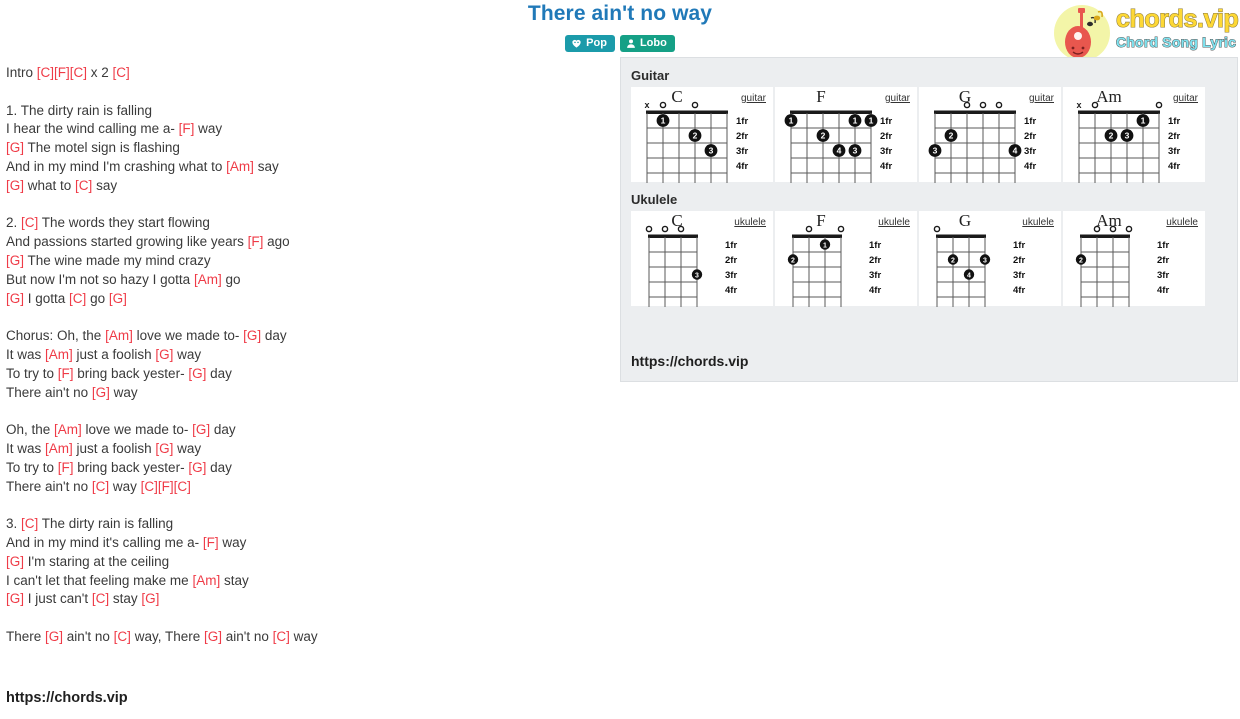 The height and width of the screenshot is (719, 1240). I want to click on chord-chart-am: Am ukulele 2 1fr 2fr 3fr 4fr, so click(1134, 259).